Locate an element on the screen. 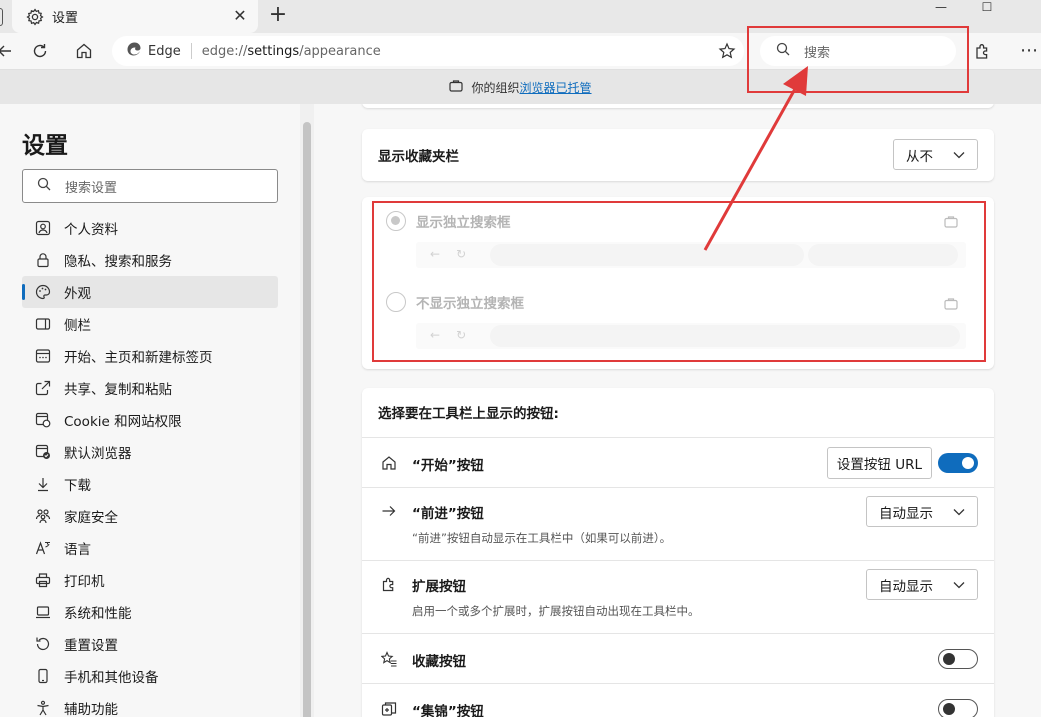 Image resolution: width=1041 pixels, height=717 pixels. sidebar-item-privacy: 隐私、搜索和服务 is located at coordinates (150, 260).